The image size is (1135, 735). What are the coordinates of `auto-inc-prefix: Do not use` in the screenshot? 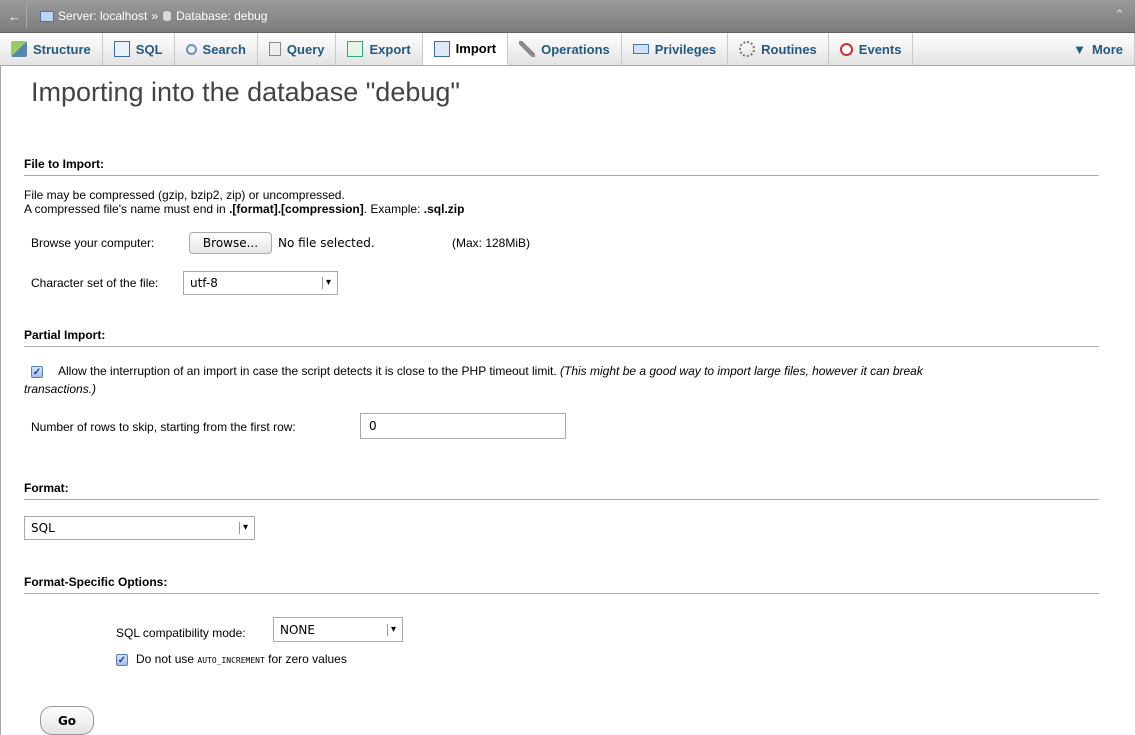 It's located at (167, 659).